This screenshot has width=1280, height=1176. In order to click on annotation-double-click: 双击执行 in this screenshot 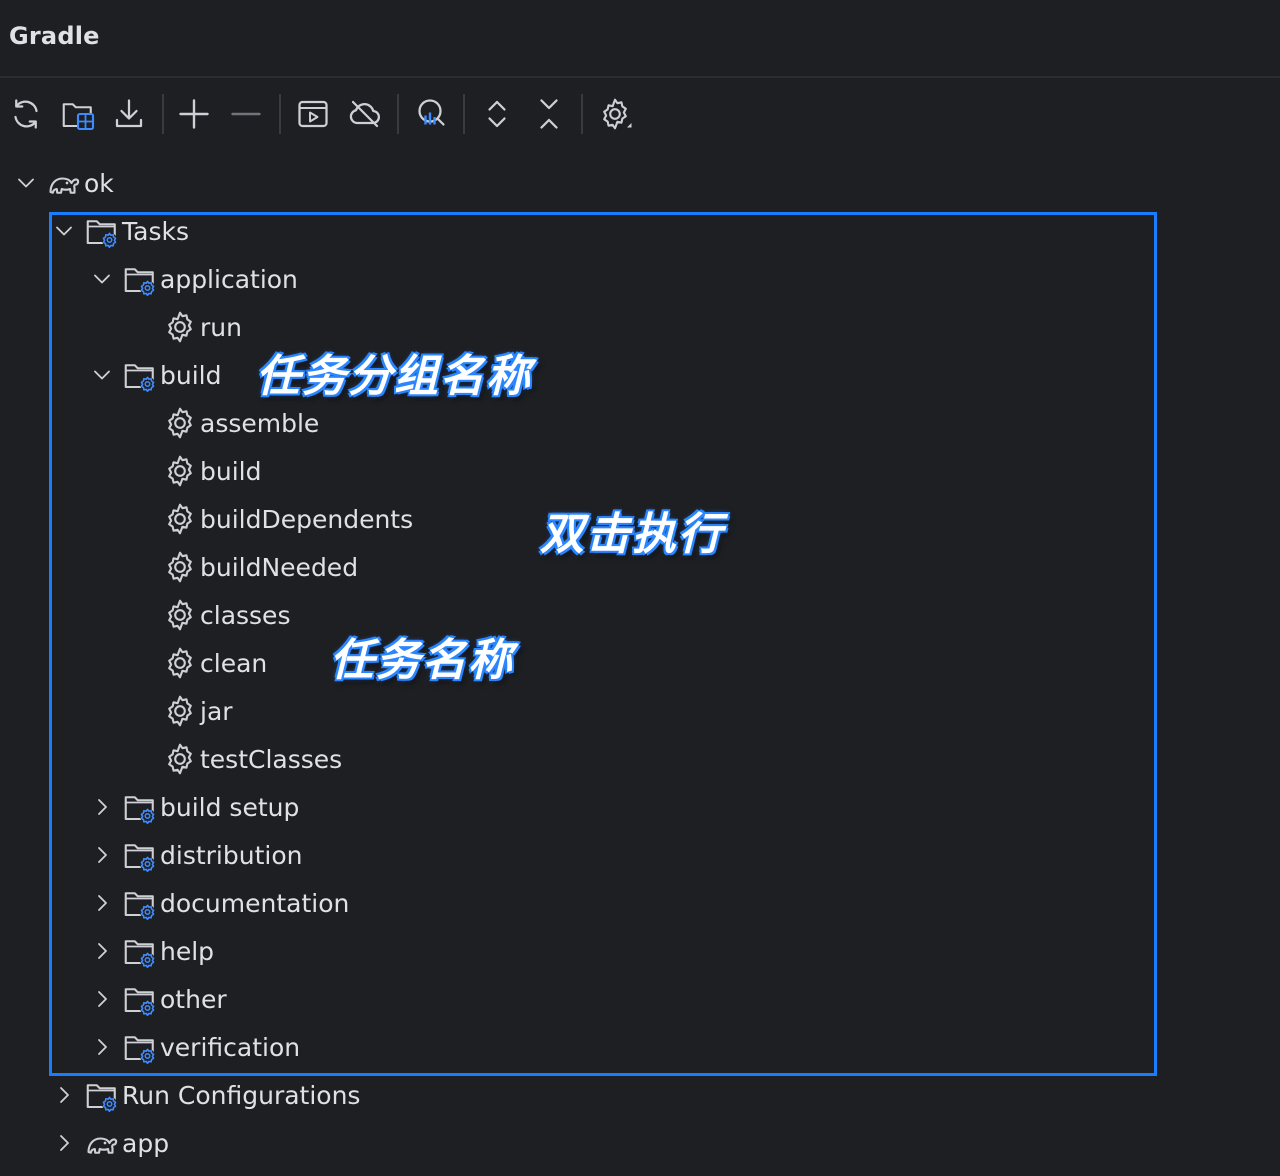, I will do `click(632, 534)`.